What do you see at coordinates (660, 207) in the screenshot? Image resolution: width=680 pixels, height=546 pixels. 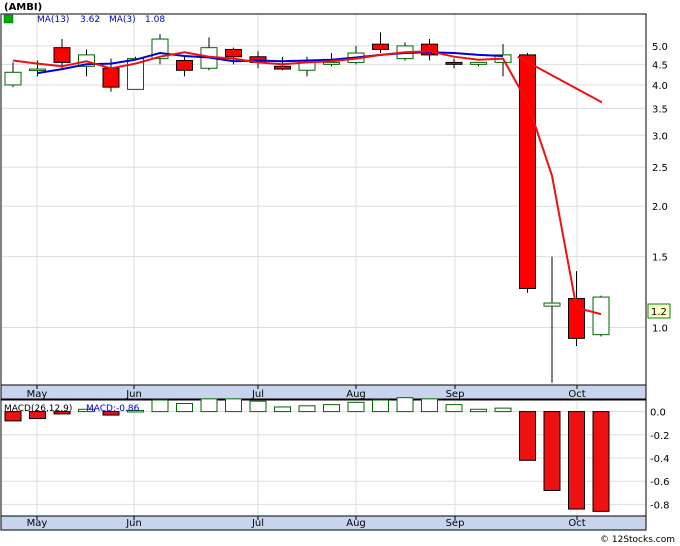 I see `price-tick-label: 2.0` at bounding box center [660, 207].